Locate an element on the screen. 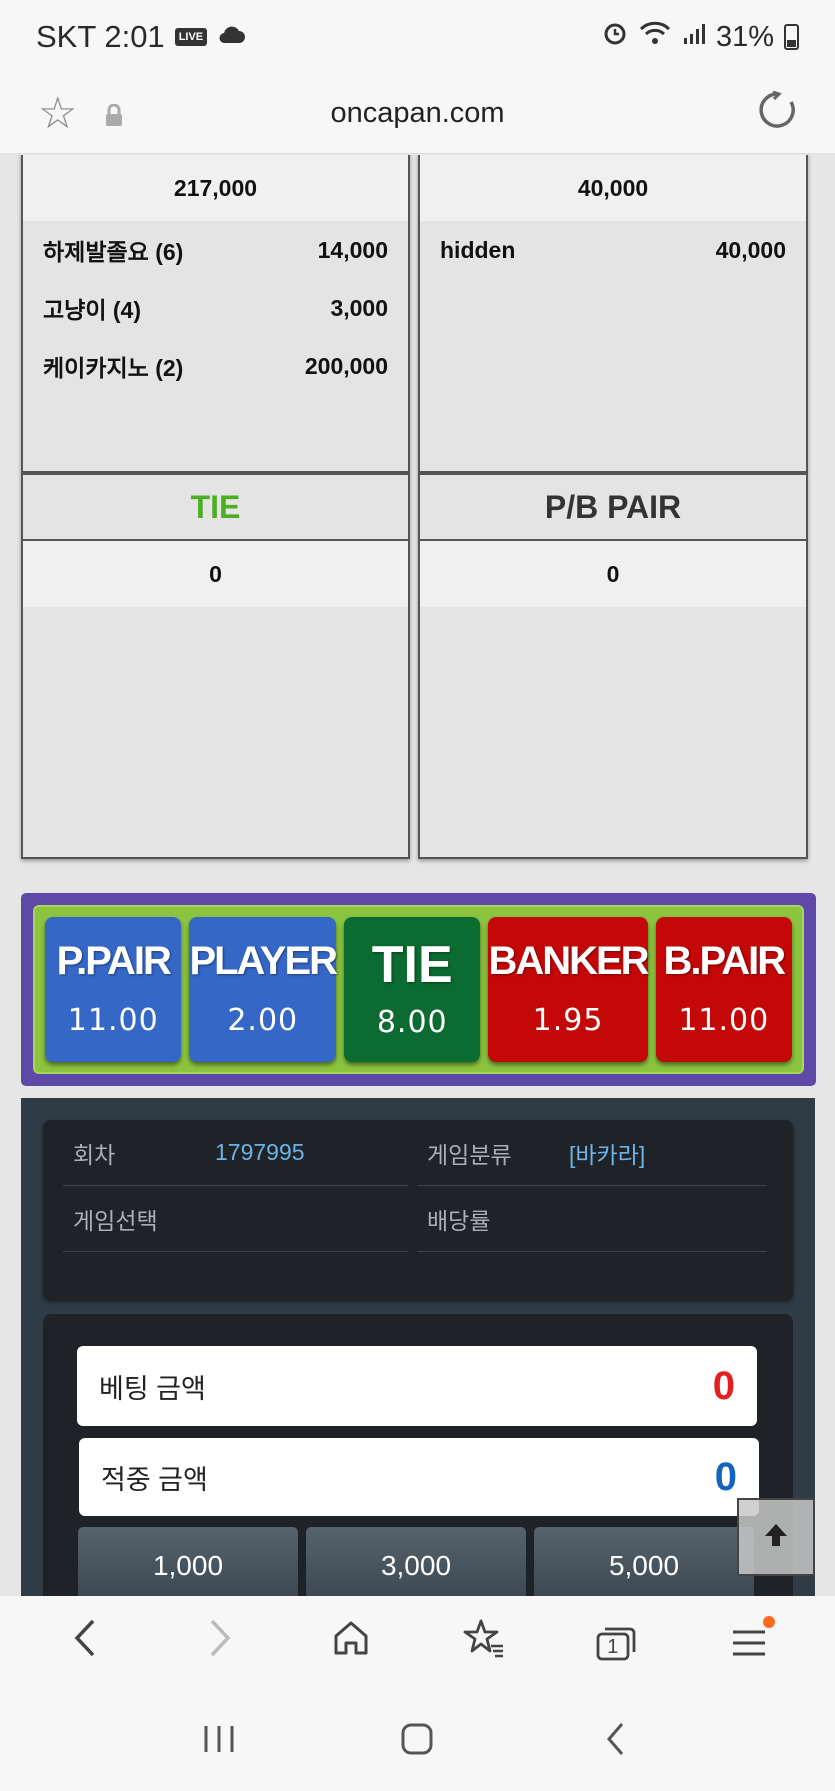  menu-button is located at coordinates (749, 1644).